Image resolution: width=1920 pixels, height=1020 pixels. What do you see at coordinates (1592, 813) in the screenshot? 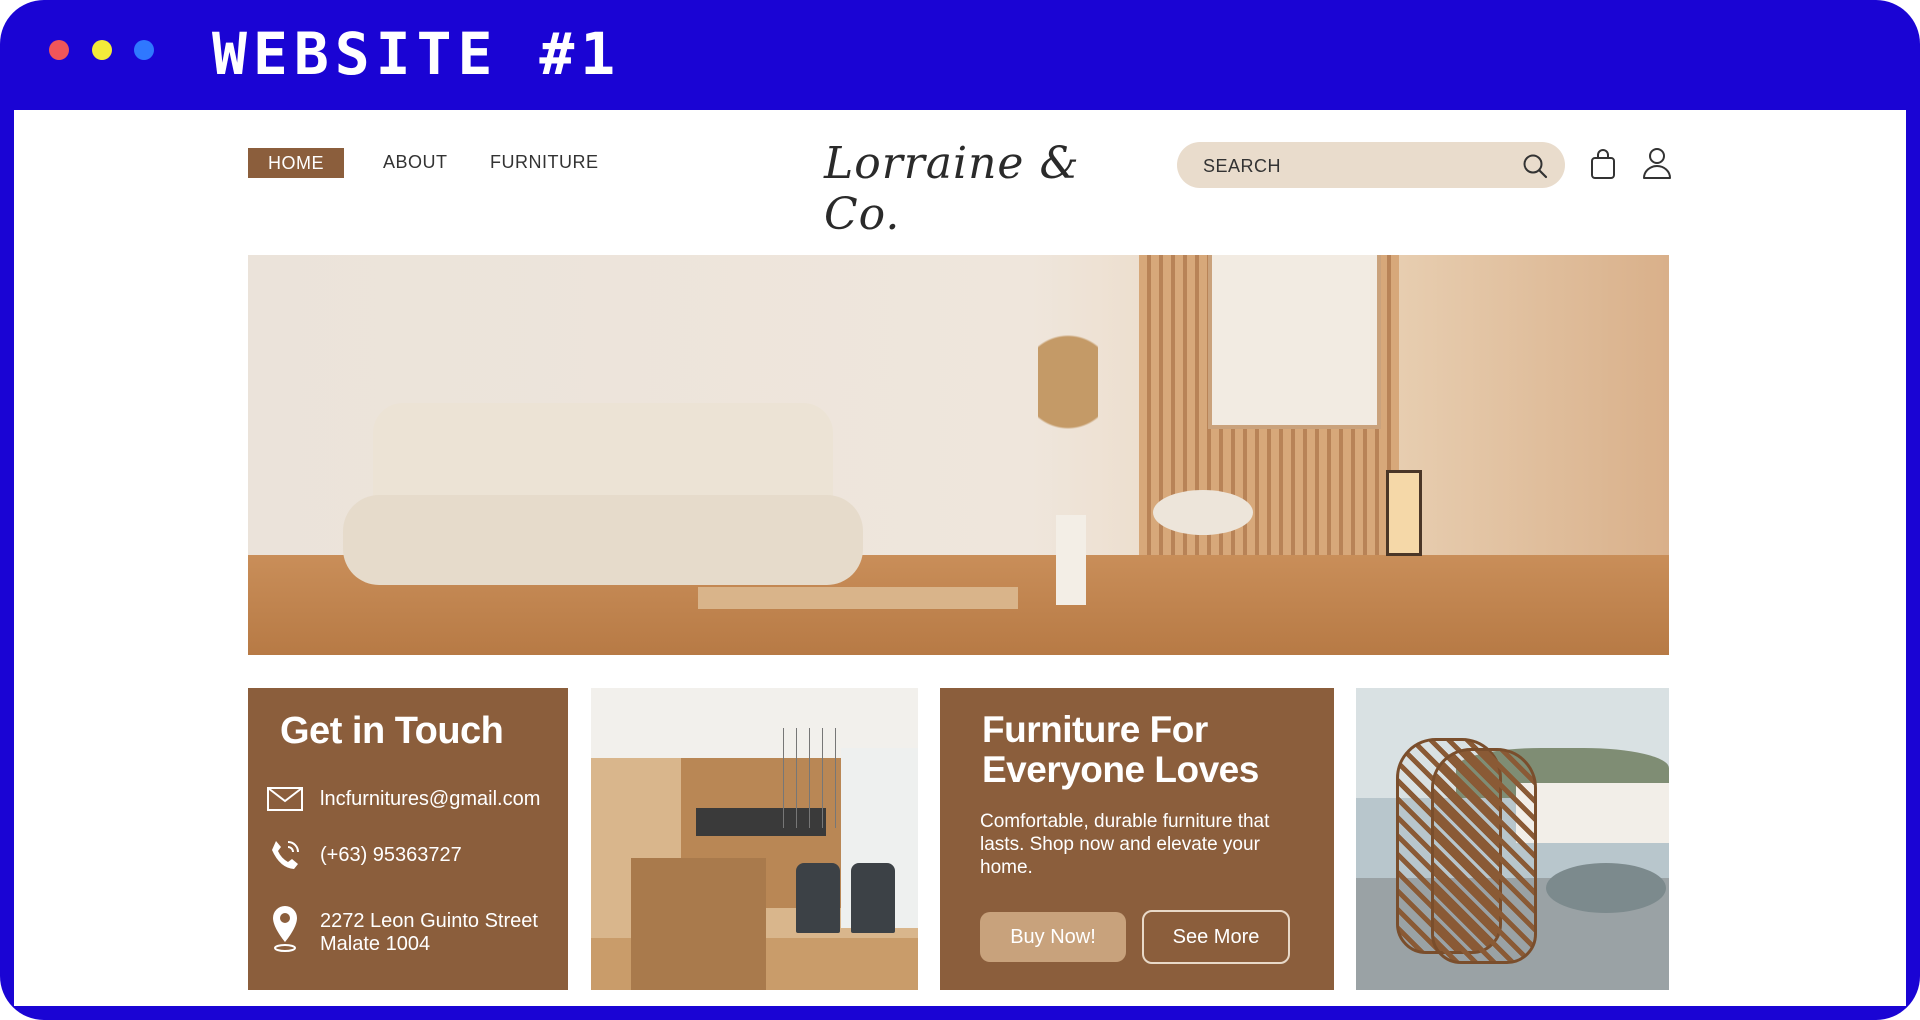
I see `chairs-background-sofa` at bounding box center [1592, 813].